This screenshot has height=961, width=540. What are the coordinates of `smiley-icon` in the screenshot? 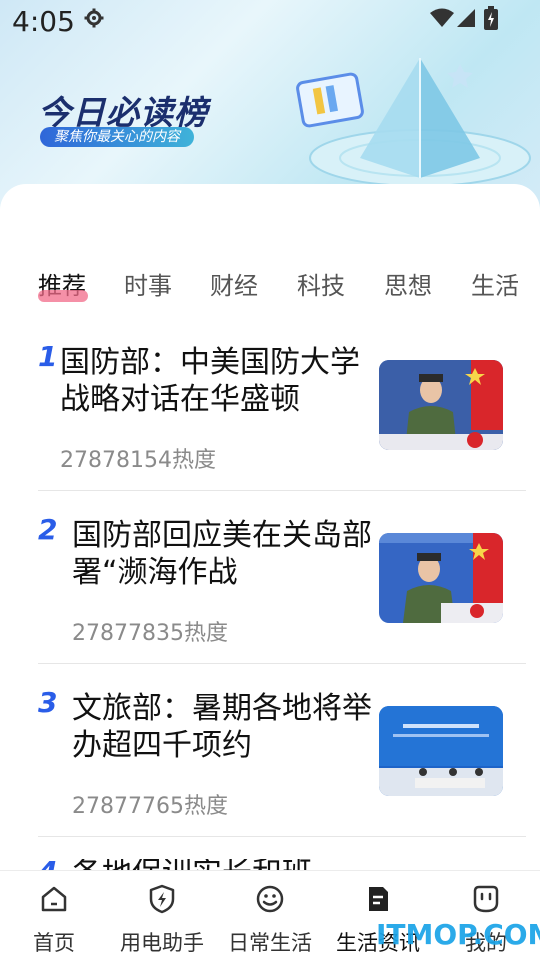 It's located at (270, 899).